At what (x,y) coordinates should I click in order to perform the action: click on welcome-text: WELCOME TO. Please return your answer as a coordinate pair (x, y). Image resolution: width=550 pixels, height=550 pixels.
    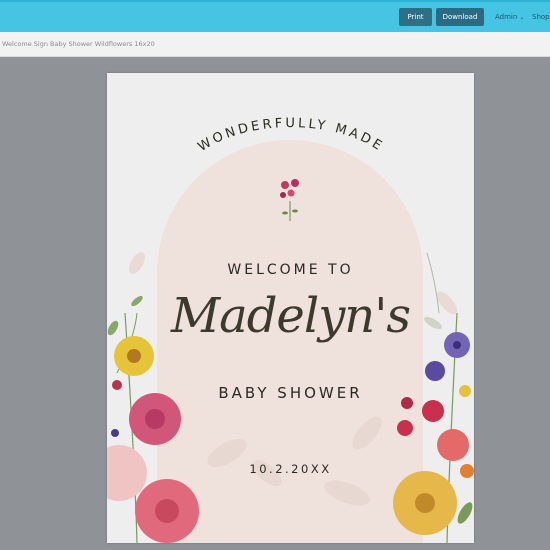
    Looking at the image, I should click on (290, 270).